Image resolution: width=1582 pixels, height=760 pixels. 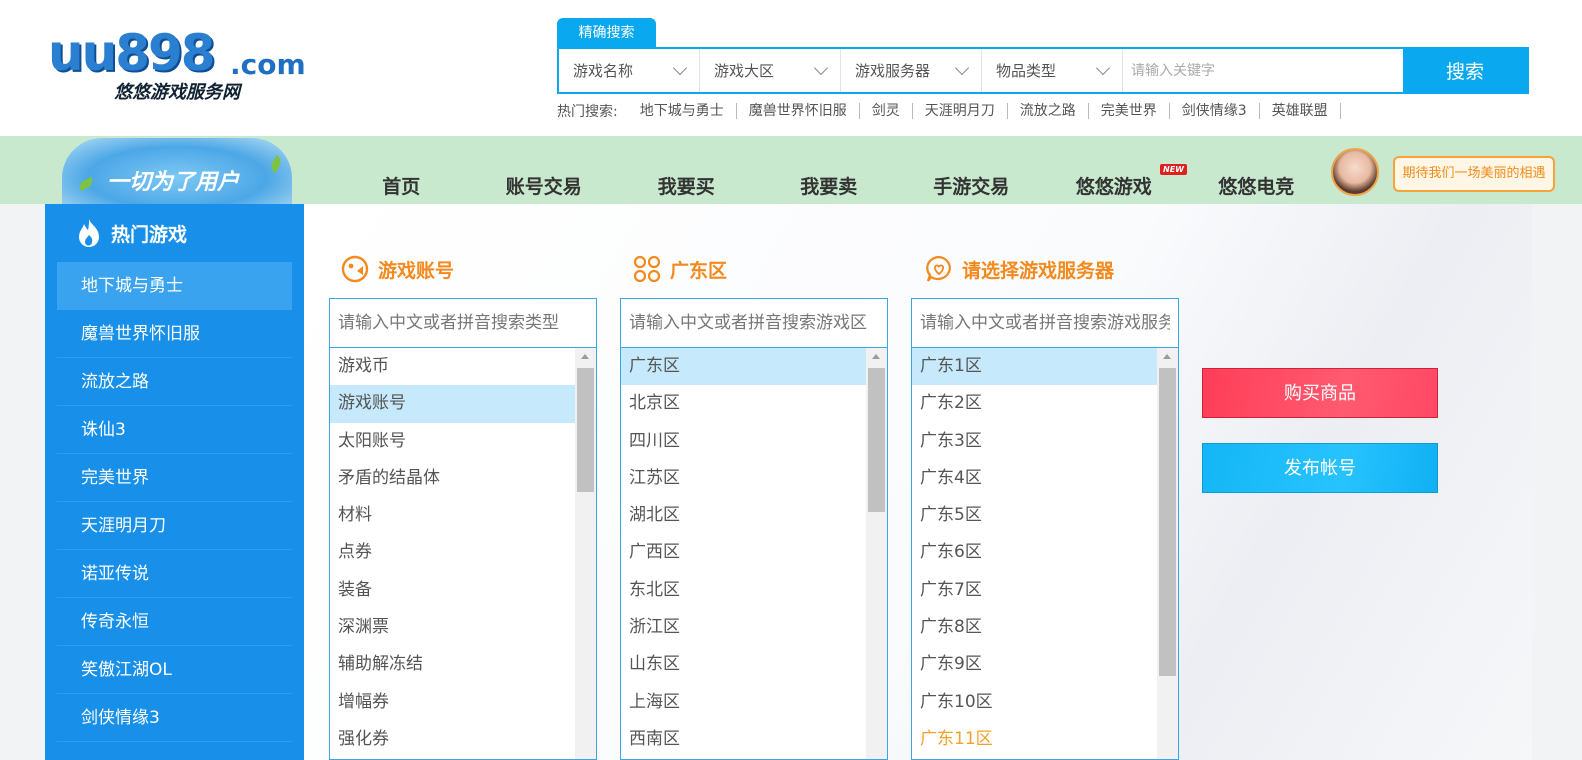 What do you see at coordinates (174, 286) in the screenshot?
I see `sidebar-item-dnf: 地下城与勇士` at bounding box center [174, 286].